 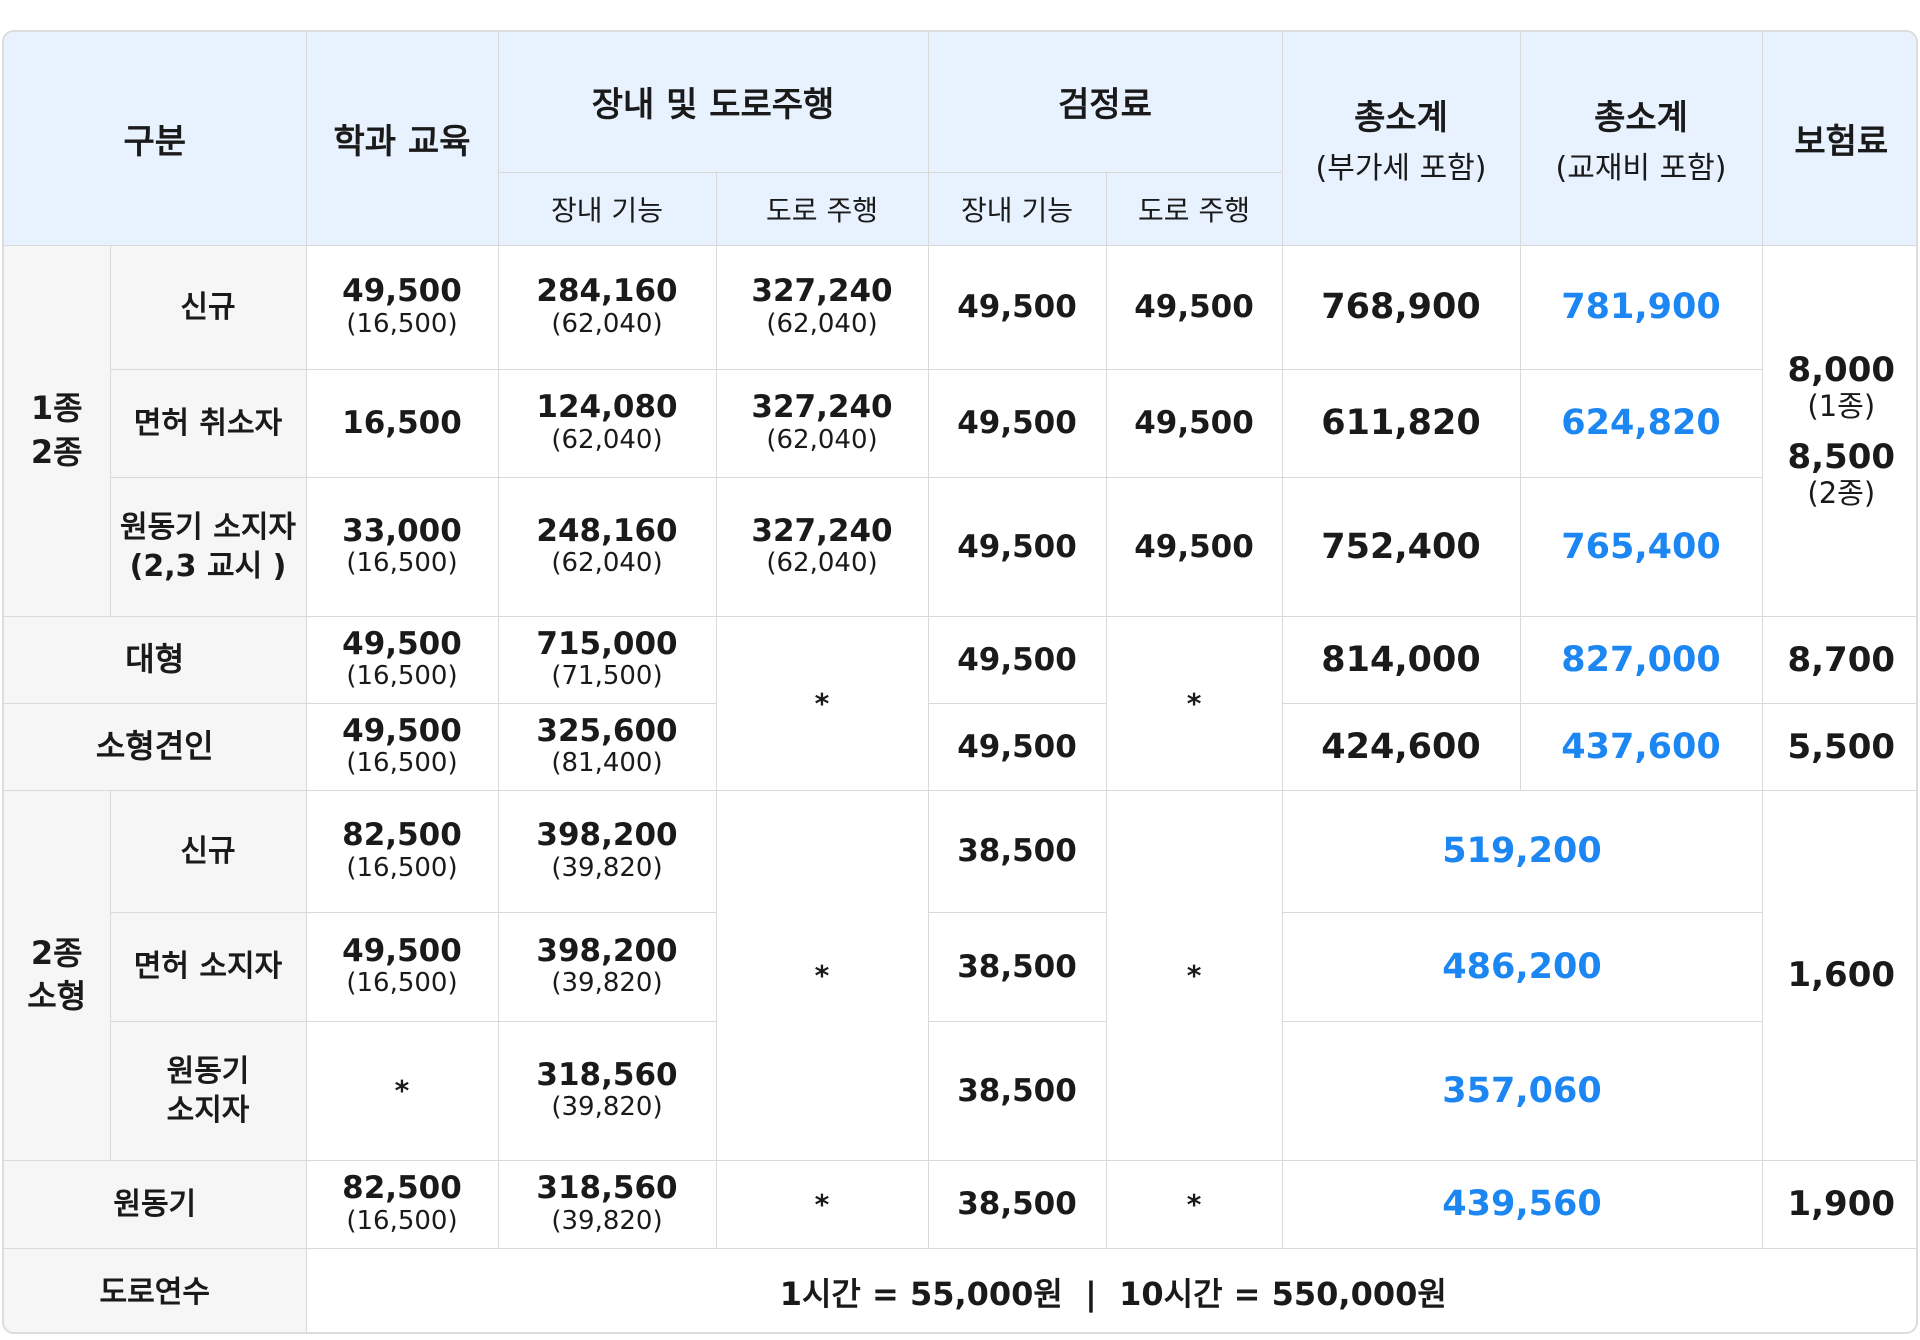 I want to click on header-exam: 검정료, so click(x=1105, y=102).